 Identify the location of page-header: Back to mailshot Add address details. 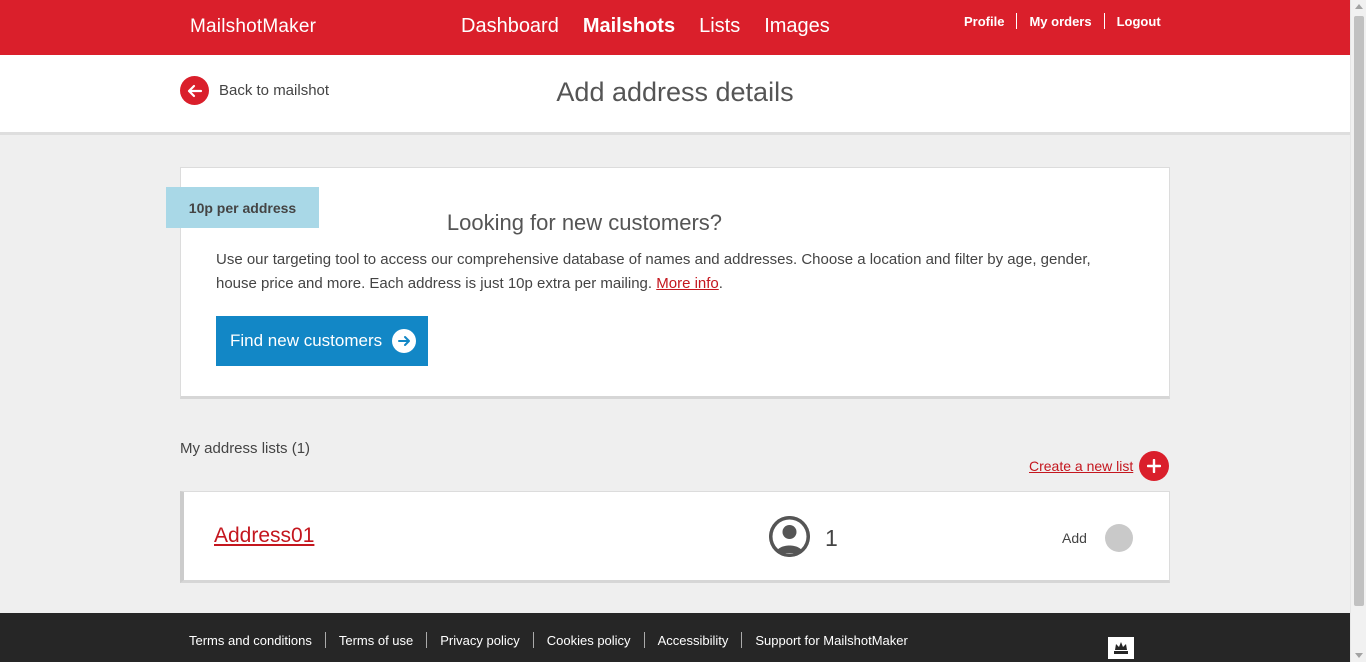
(675, 95).